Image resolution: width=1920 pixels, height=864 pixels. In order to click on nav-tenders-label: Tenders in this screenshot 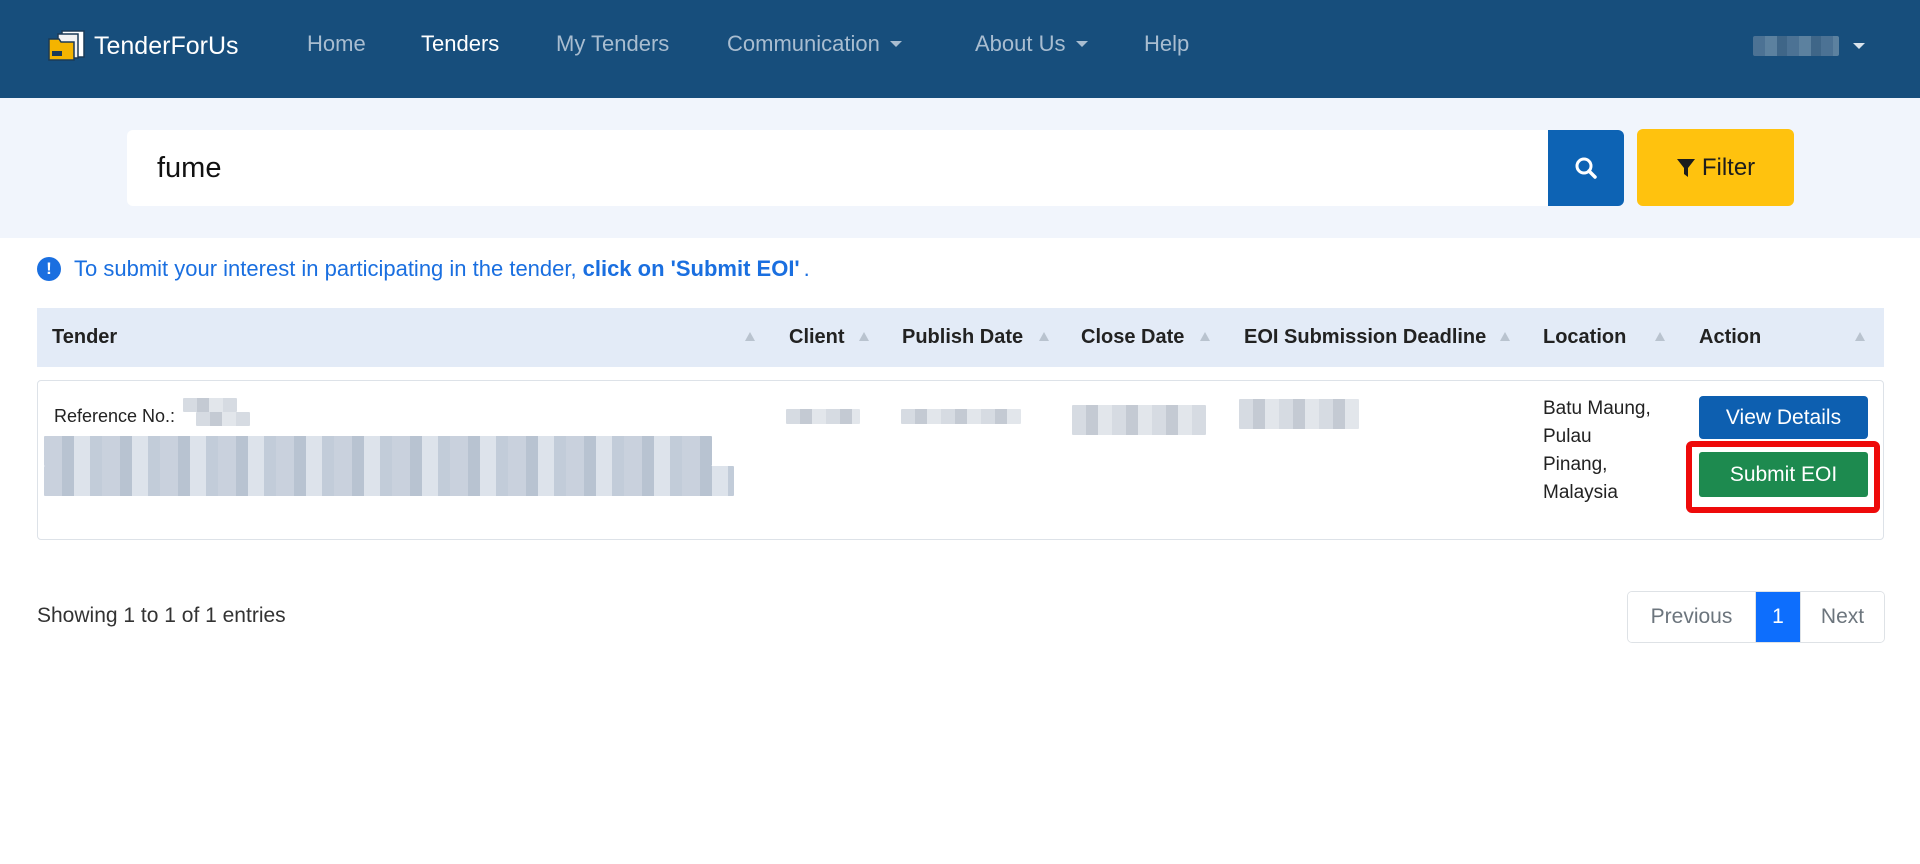, I will do `click(460, 43)`.